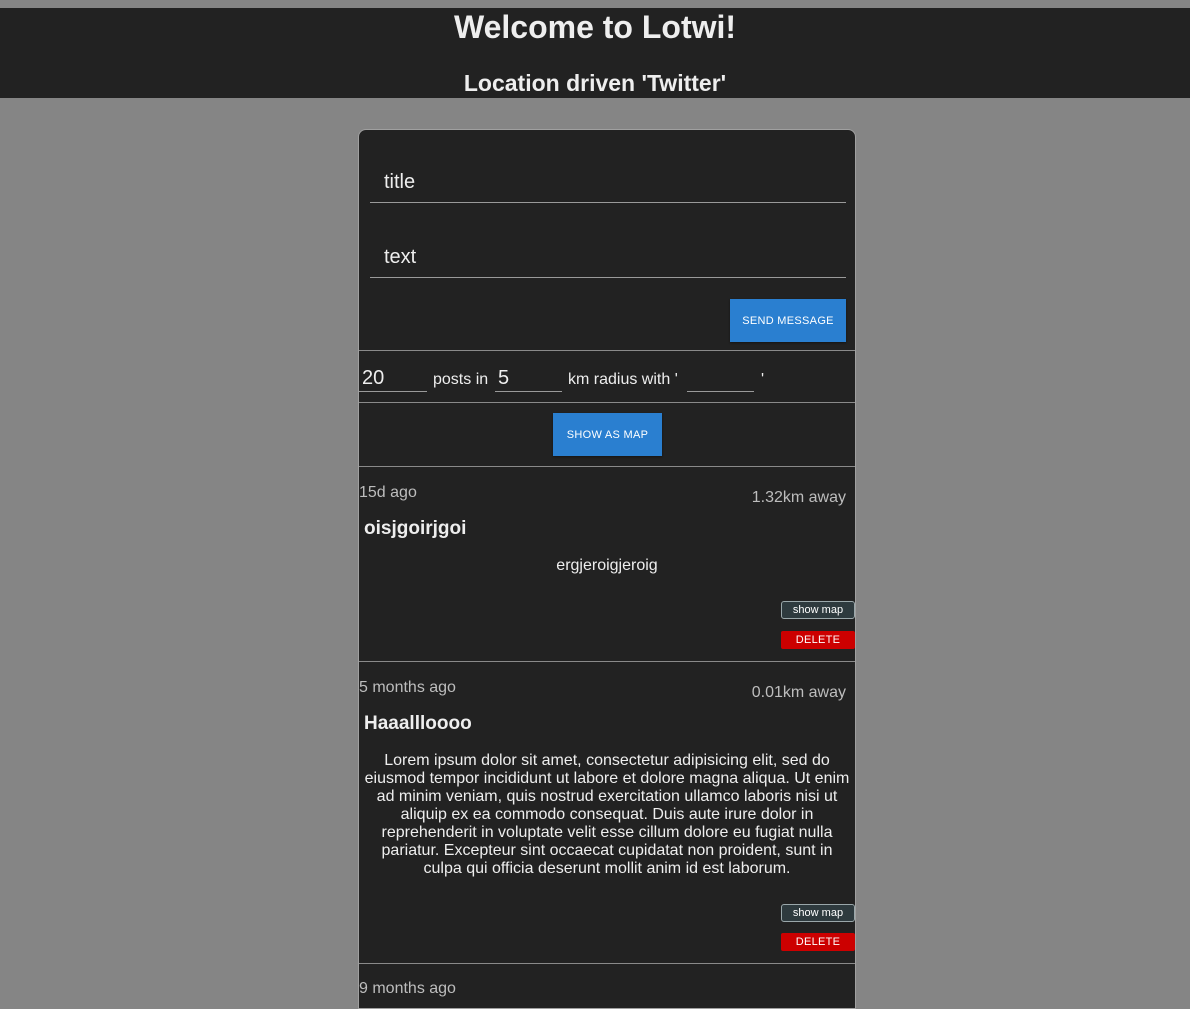 The width and height of the screenshot is (1190, 1009). I want to click on posts-in-label: posts in, so click(461, 379).